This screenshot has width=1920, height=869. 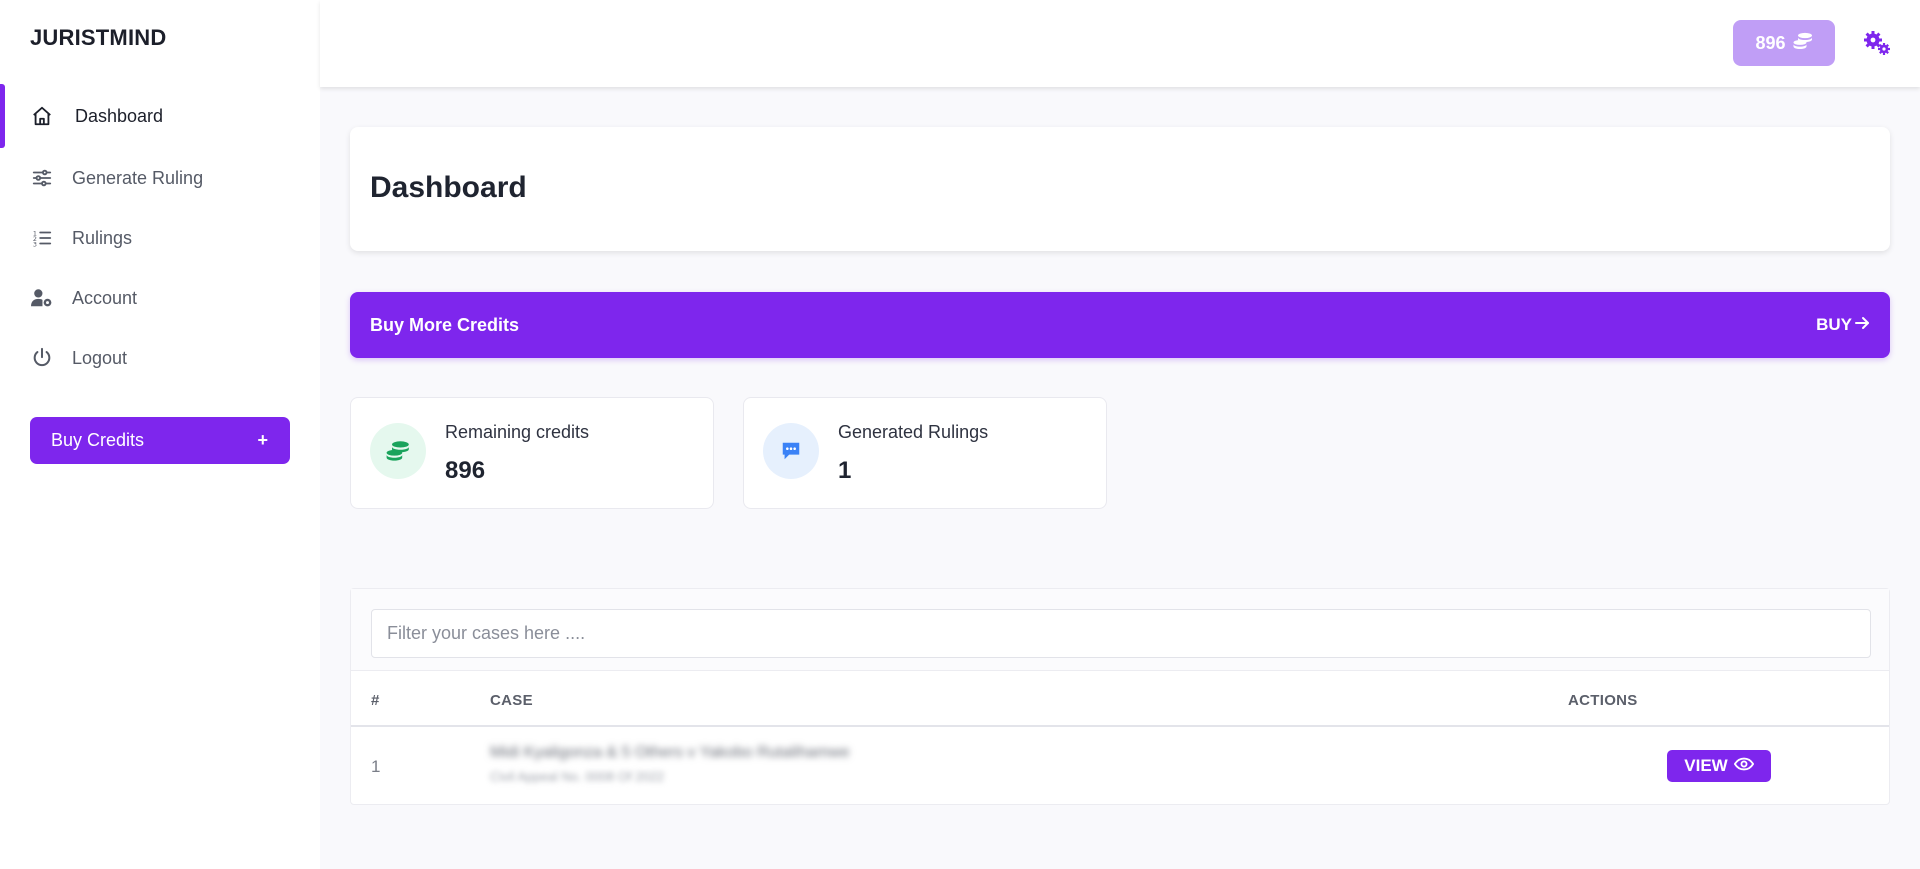 What do you see at coordinates (375, 700) in the screenshot?
I see `column-header-number: #` at bounding box center [375, 700].